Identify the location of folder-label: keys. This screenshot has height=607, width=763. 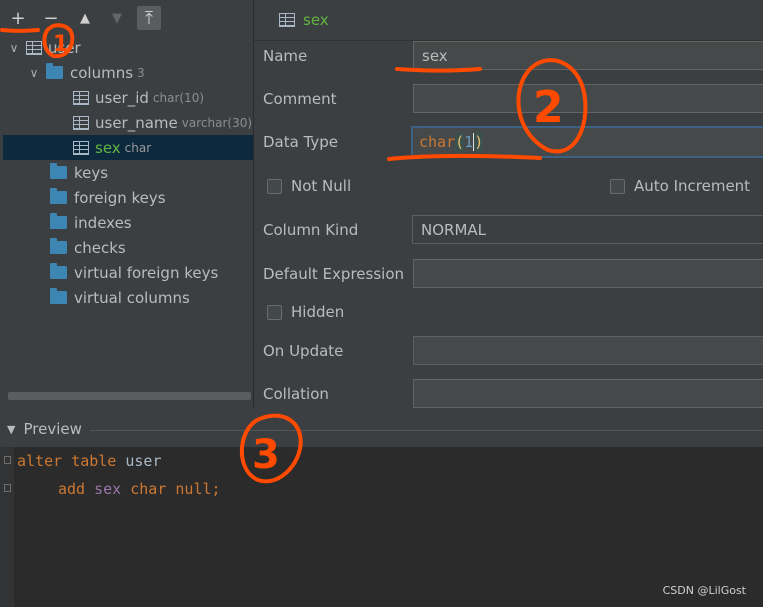
(91, 172).